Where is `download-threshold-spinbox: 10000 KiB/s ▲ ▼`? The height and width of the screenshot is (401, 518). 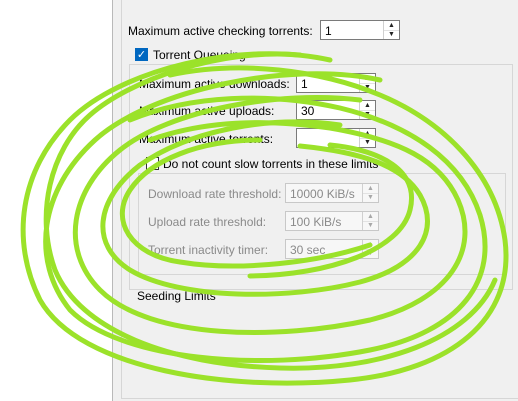 download-threshold-spinbox: 10000 KiB/s ▲ ▼ is located at coordinates (332, 193).